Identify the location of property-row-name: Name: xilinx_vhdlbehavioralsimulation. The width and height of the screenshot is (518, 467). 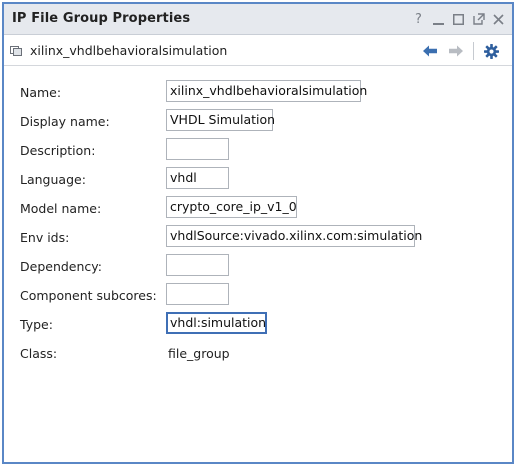
(258, 93).